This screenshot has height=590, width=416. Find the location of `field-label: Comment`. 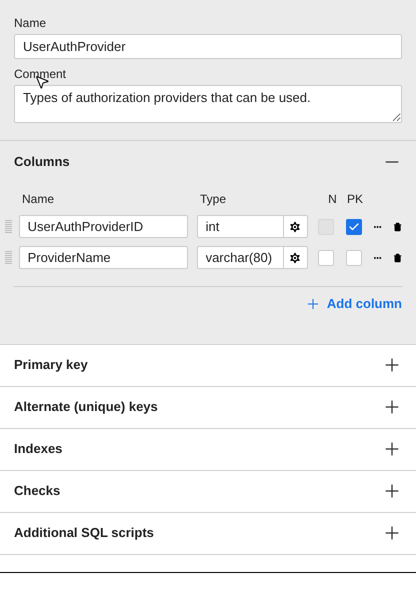

field-label: Comment is located at coordinates (41, 74).